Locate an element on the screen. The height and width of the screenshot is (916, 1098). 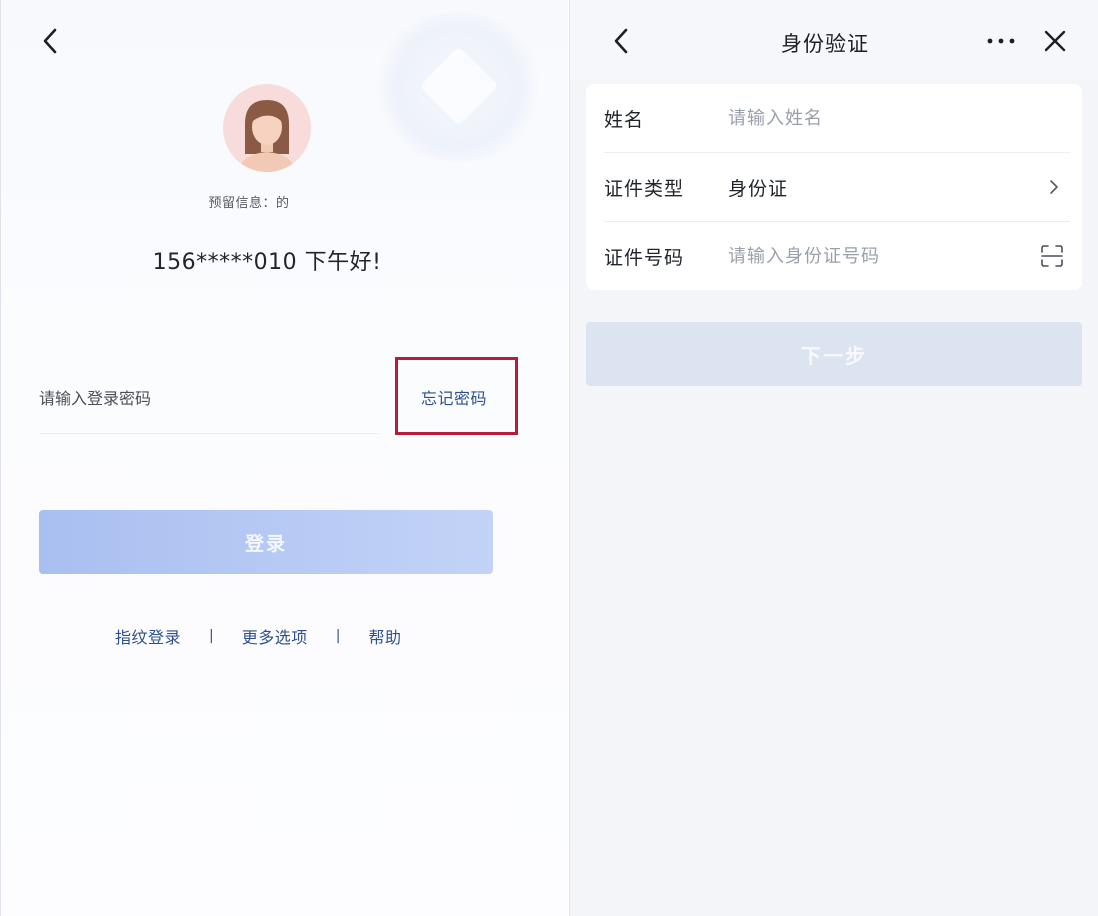
name-input is located at coordinates (878, 118).